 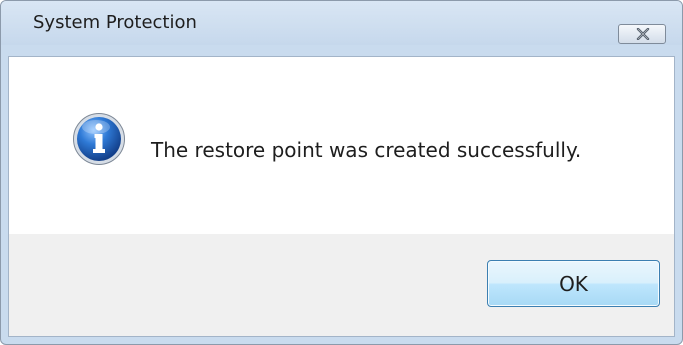 What do you see at coordinates (115, 22) in the screenshot?
I see `window-title: System Protection` at bounding box center [115, 22].